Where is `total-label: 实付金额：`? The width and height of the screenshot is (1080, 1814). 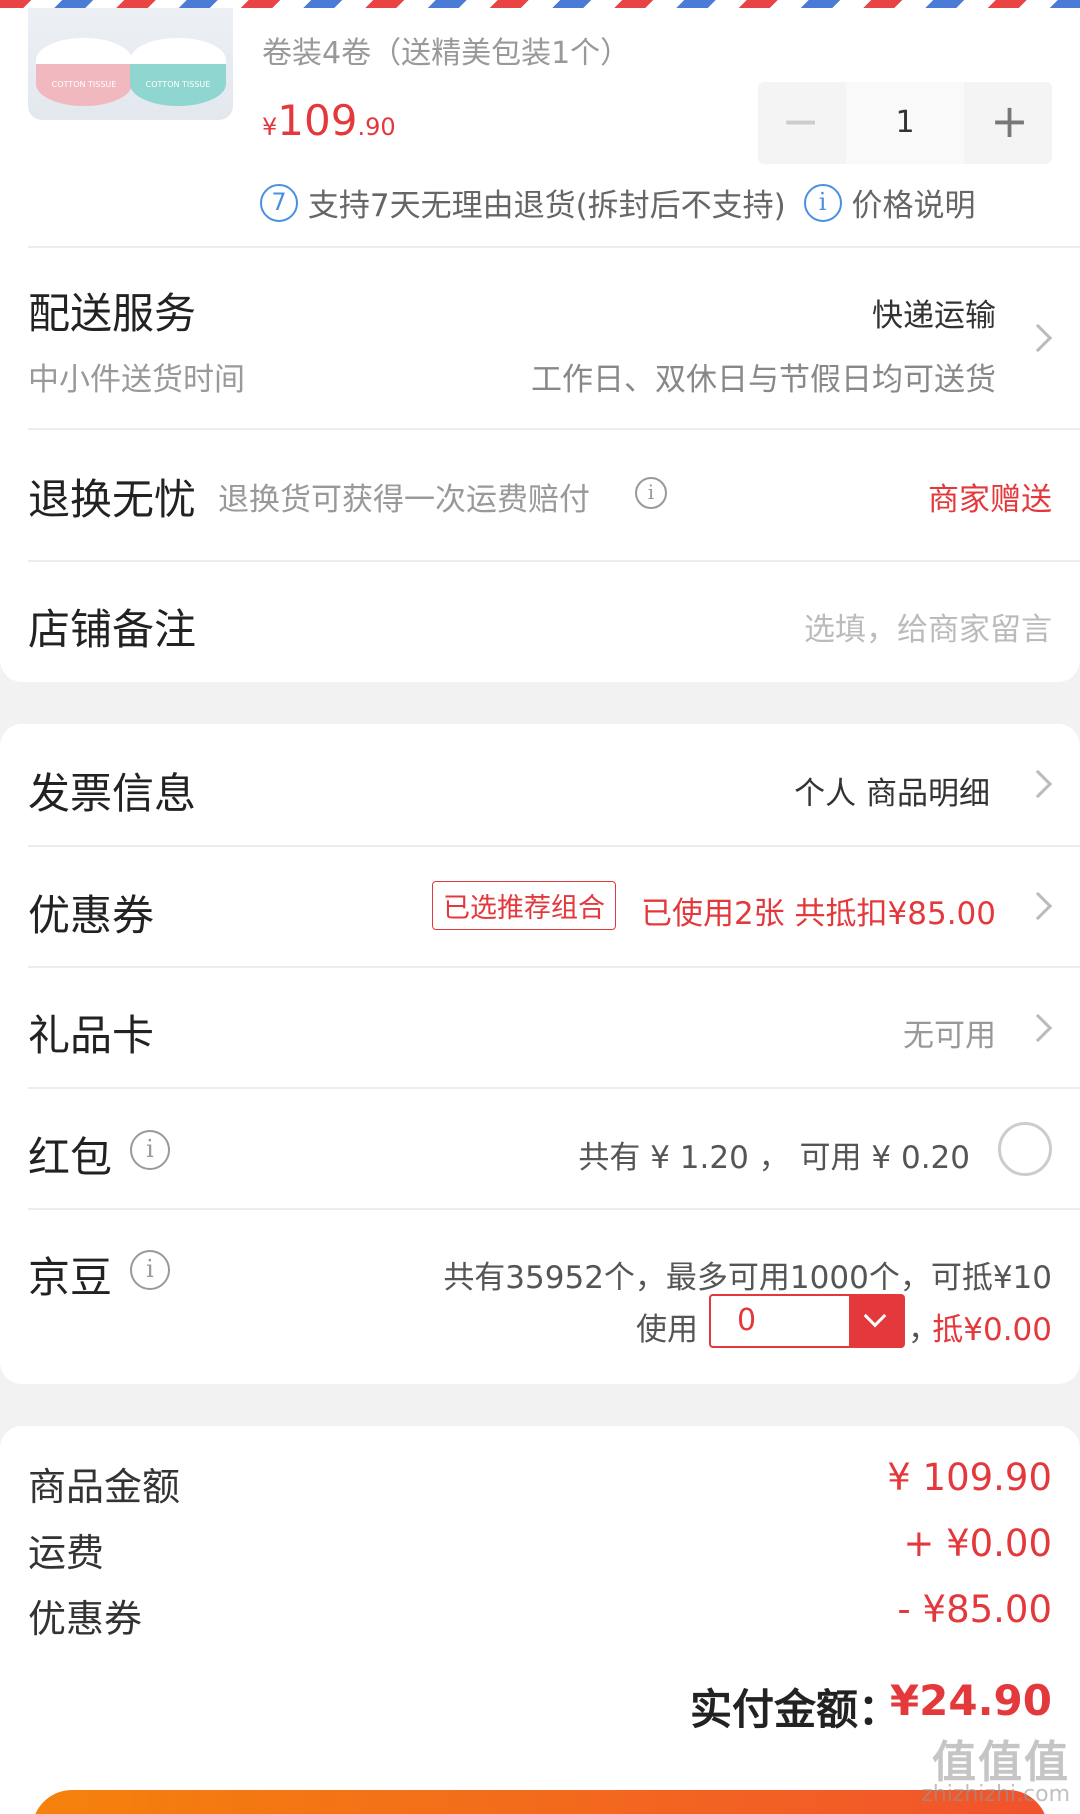 total-label: 实付金额： is located at coordinates (795, 1709).